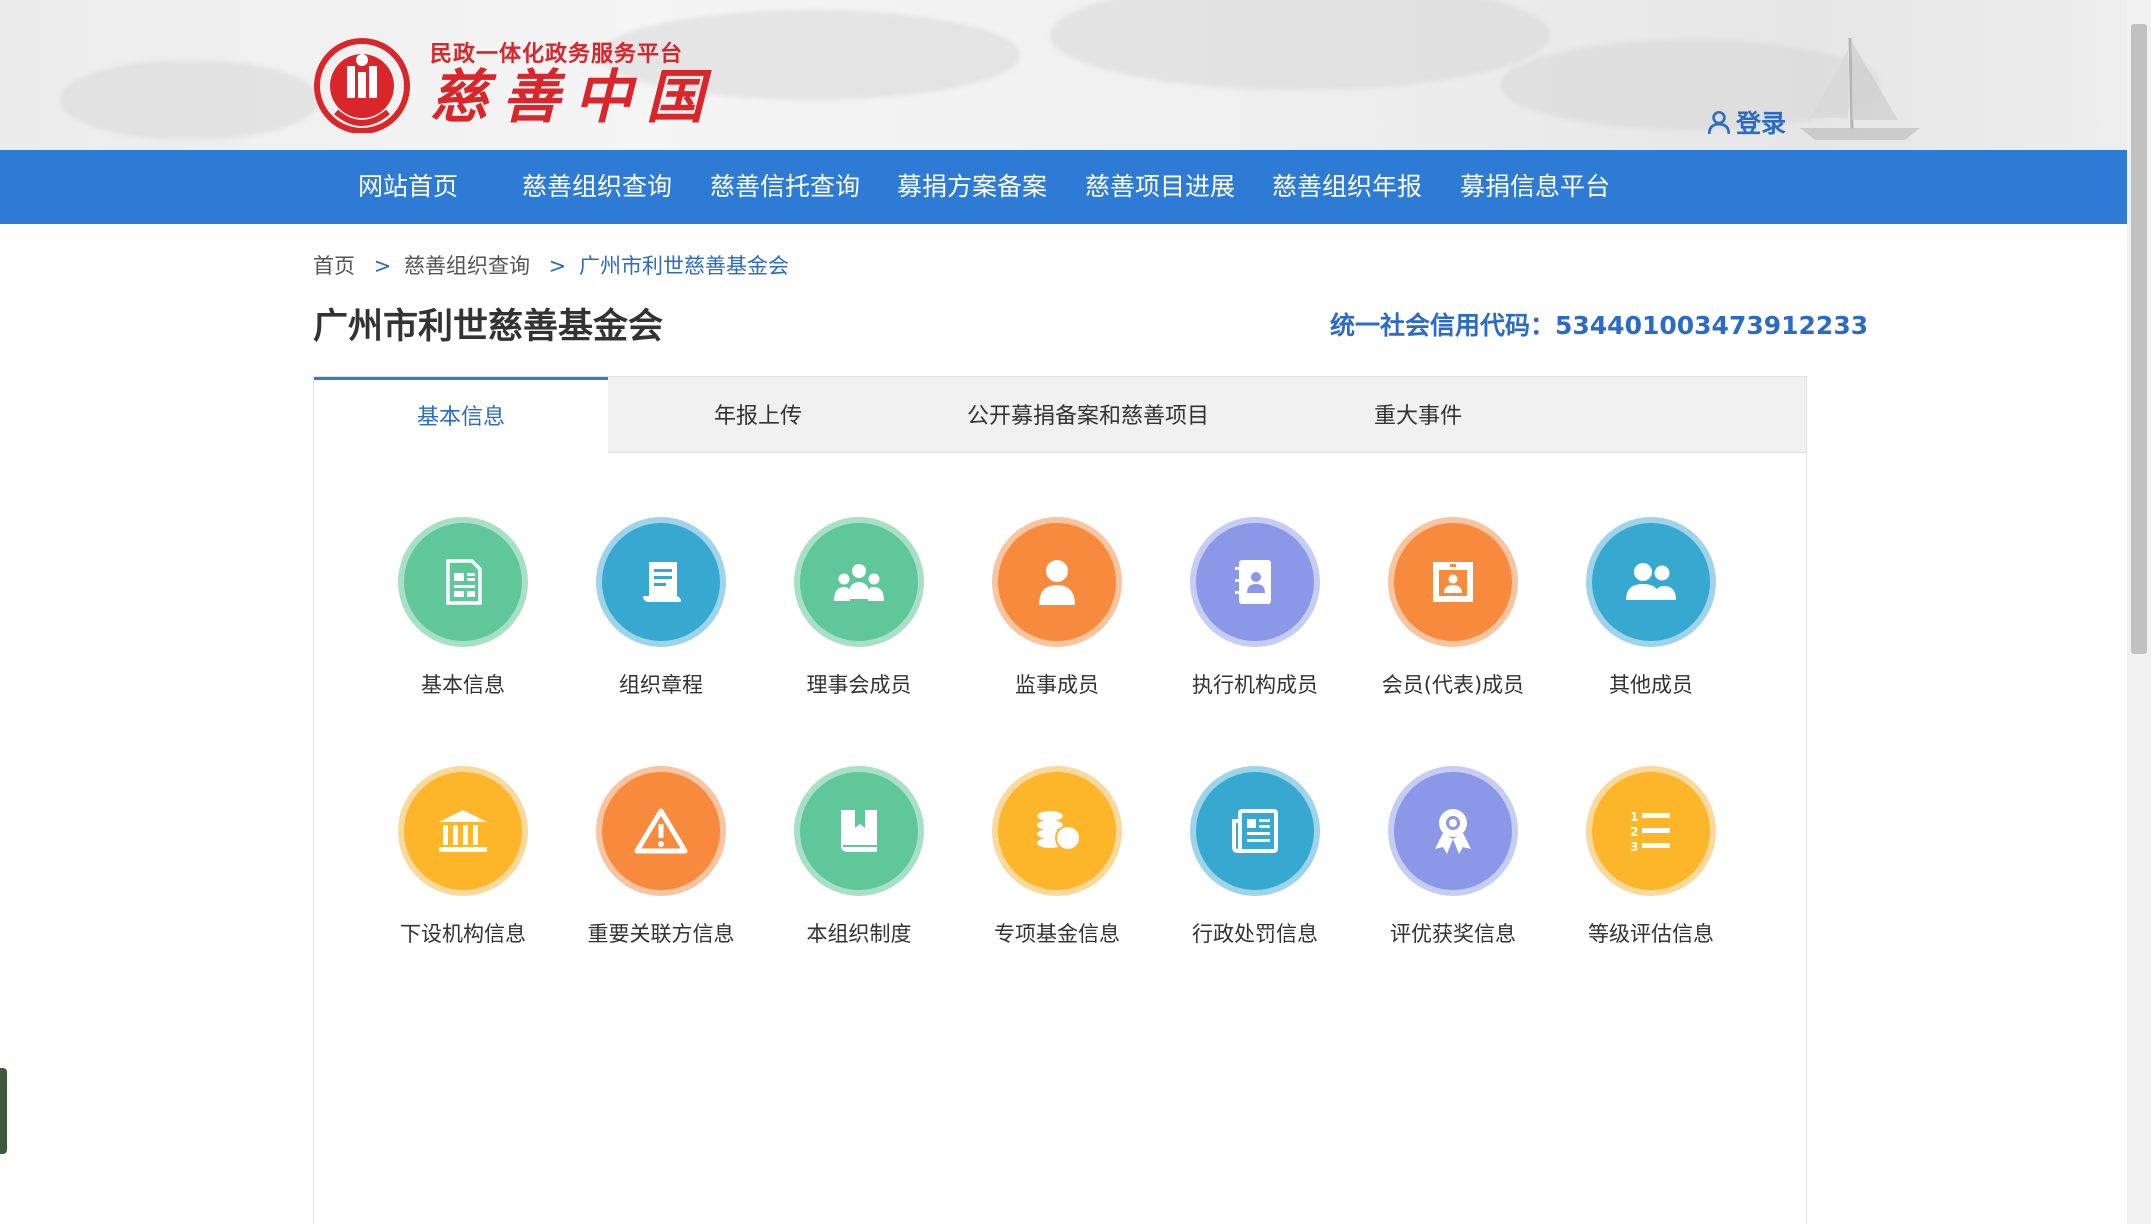 This screenshot has height=1224, width=2151. Describe the element at coordinates (3, 1111) in the screenshot. I see `side-drawer-handle` at that location.